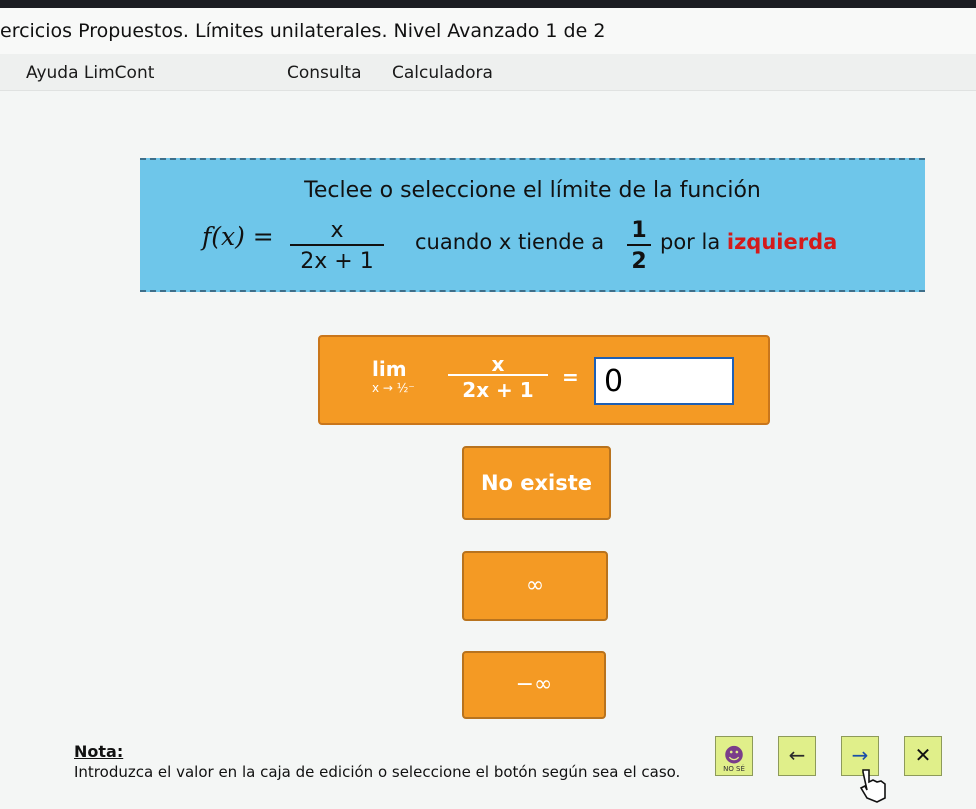  Describe the element at coordinates (498, 377) in the screenshot. I see `limit-fraction: x 2x + 1` at that location.